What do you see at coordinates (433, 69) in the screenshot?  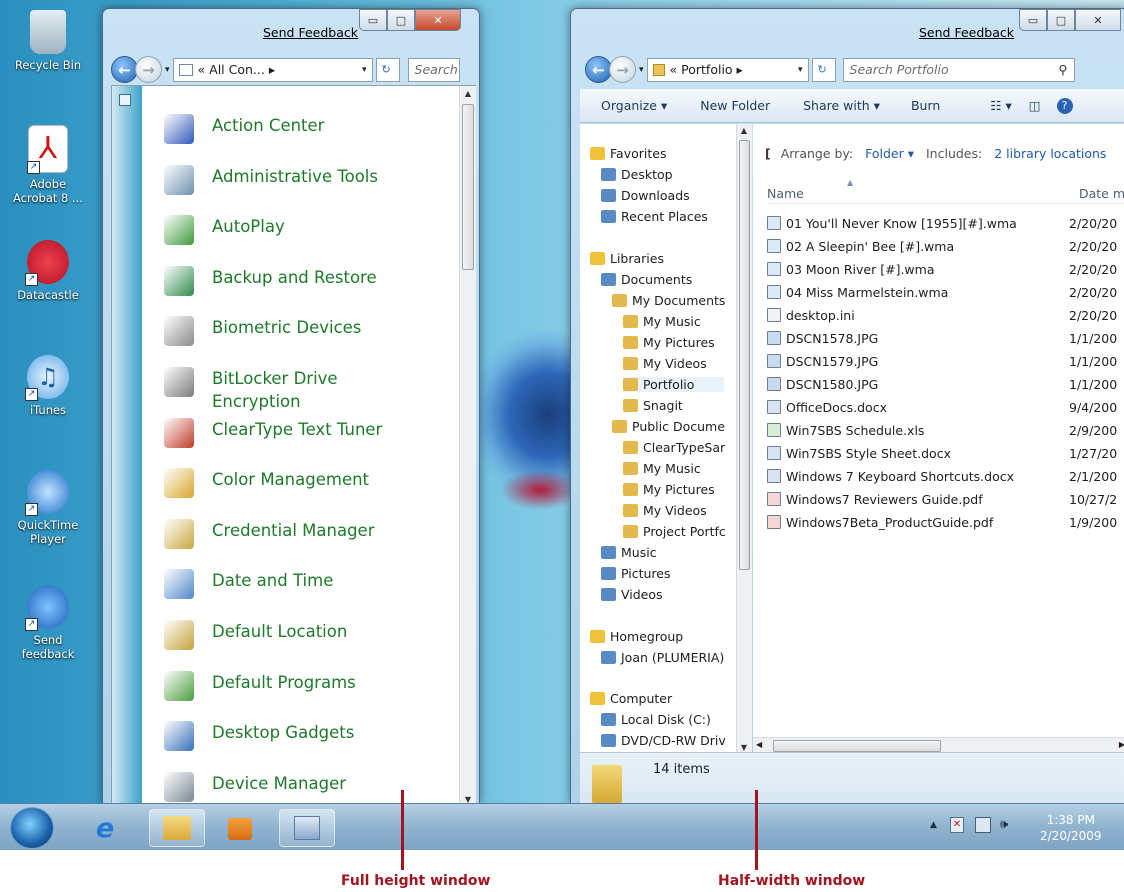 I see `search-input: Search` at bounding box center [433, 69].